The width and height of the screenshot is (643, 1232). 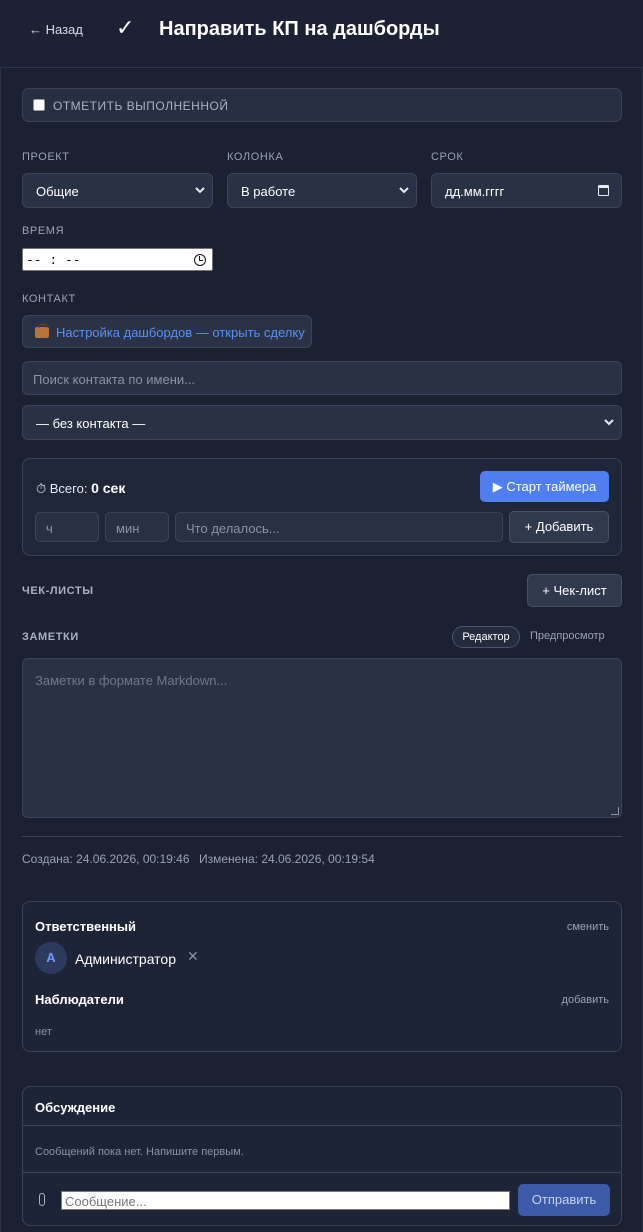 What do you see at coordinates (106, 859) in the screenshot?
I see `created-timestamp: Создана: 24.06.2026, 00:19:46` at bounding box center [106, 859].